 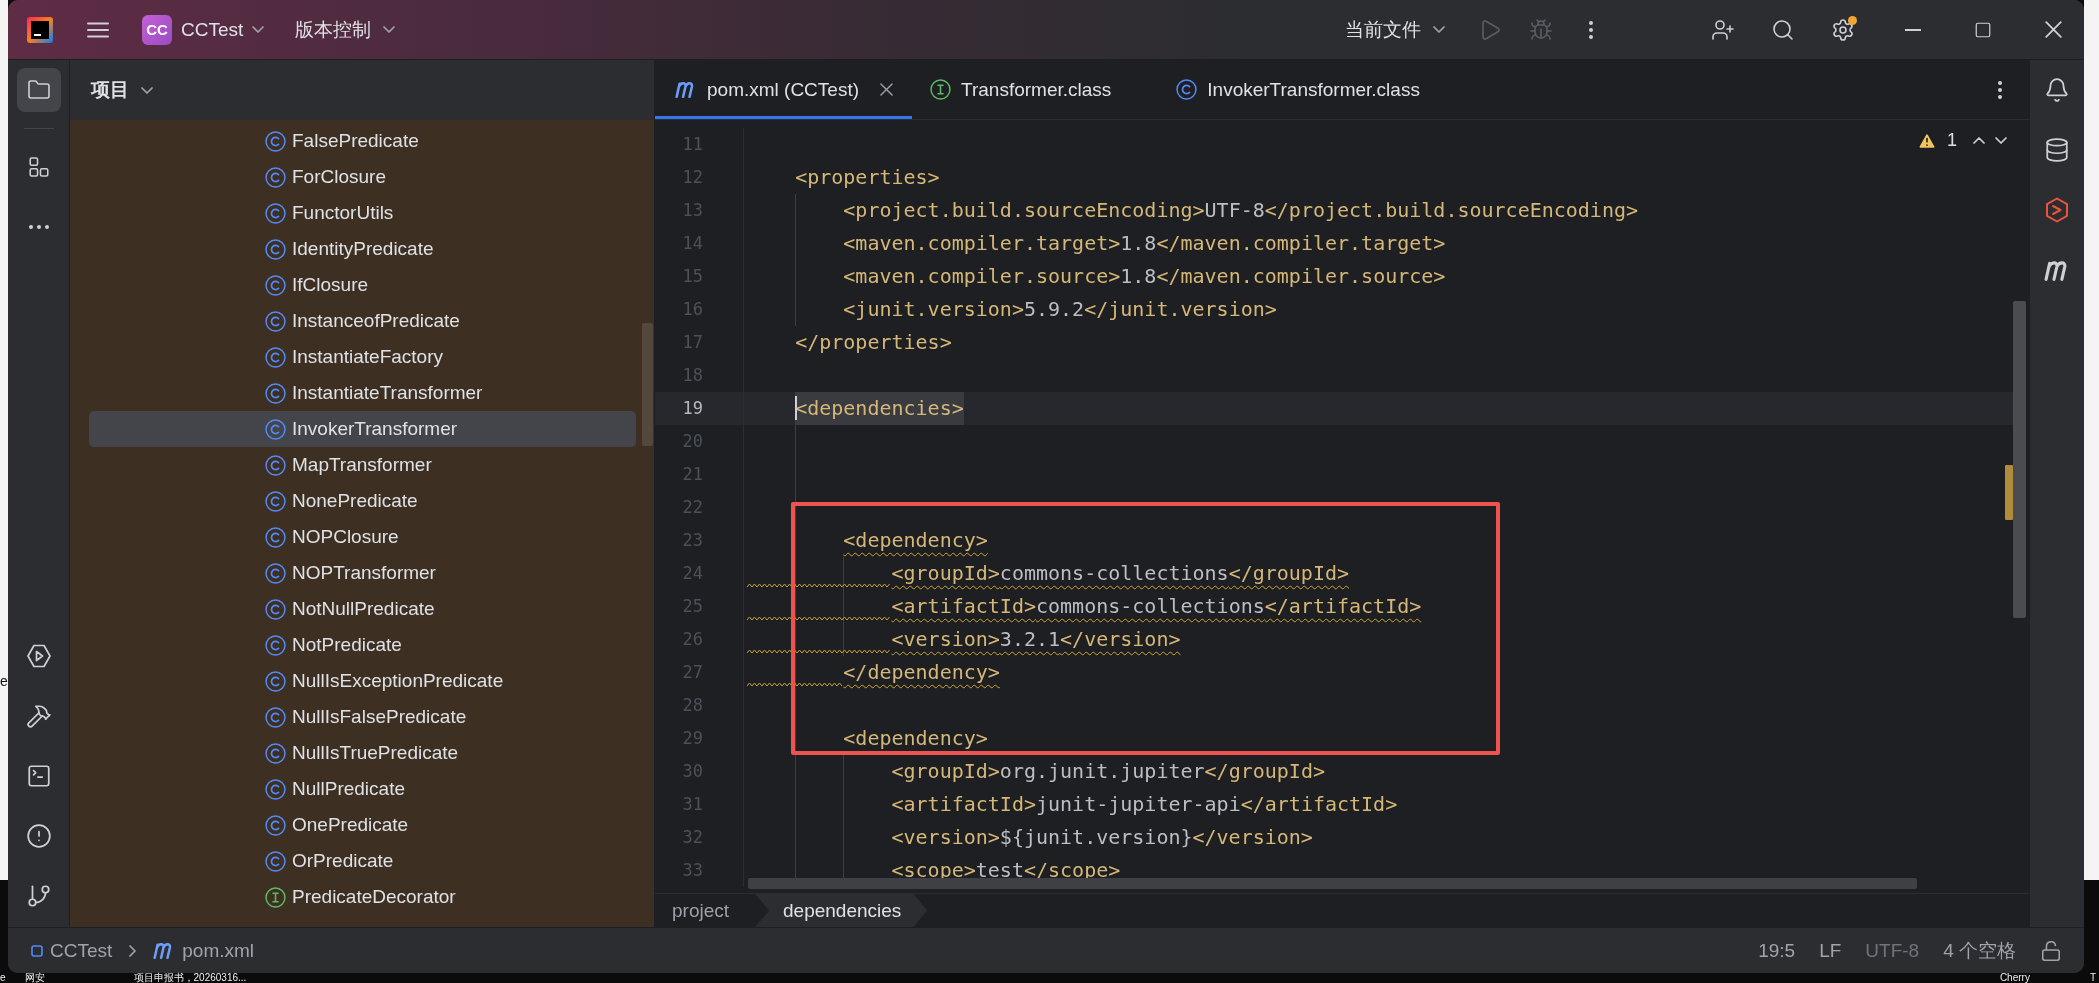 What do you see at coordinates (34, 978) in the screenshot?
I see `desktop-label: 网安` at bounding box center [34, 978].